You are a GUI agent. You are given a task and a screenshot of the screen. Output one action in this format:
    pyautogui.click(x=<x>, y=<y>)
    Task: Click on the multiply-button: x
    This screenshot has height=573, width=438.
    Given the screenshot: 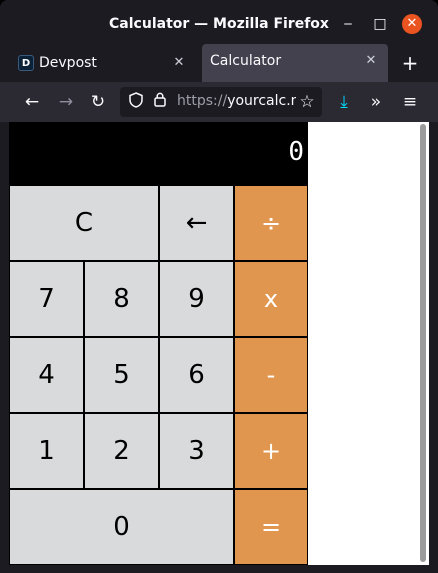 What is the action you would take?
    pyautogui.click(x=271, y=299)
    